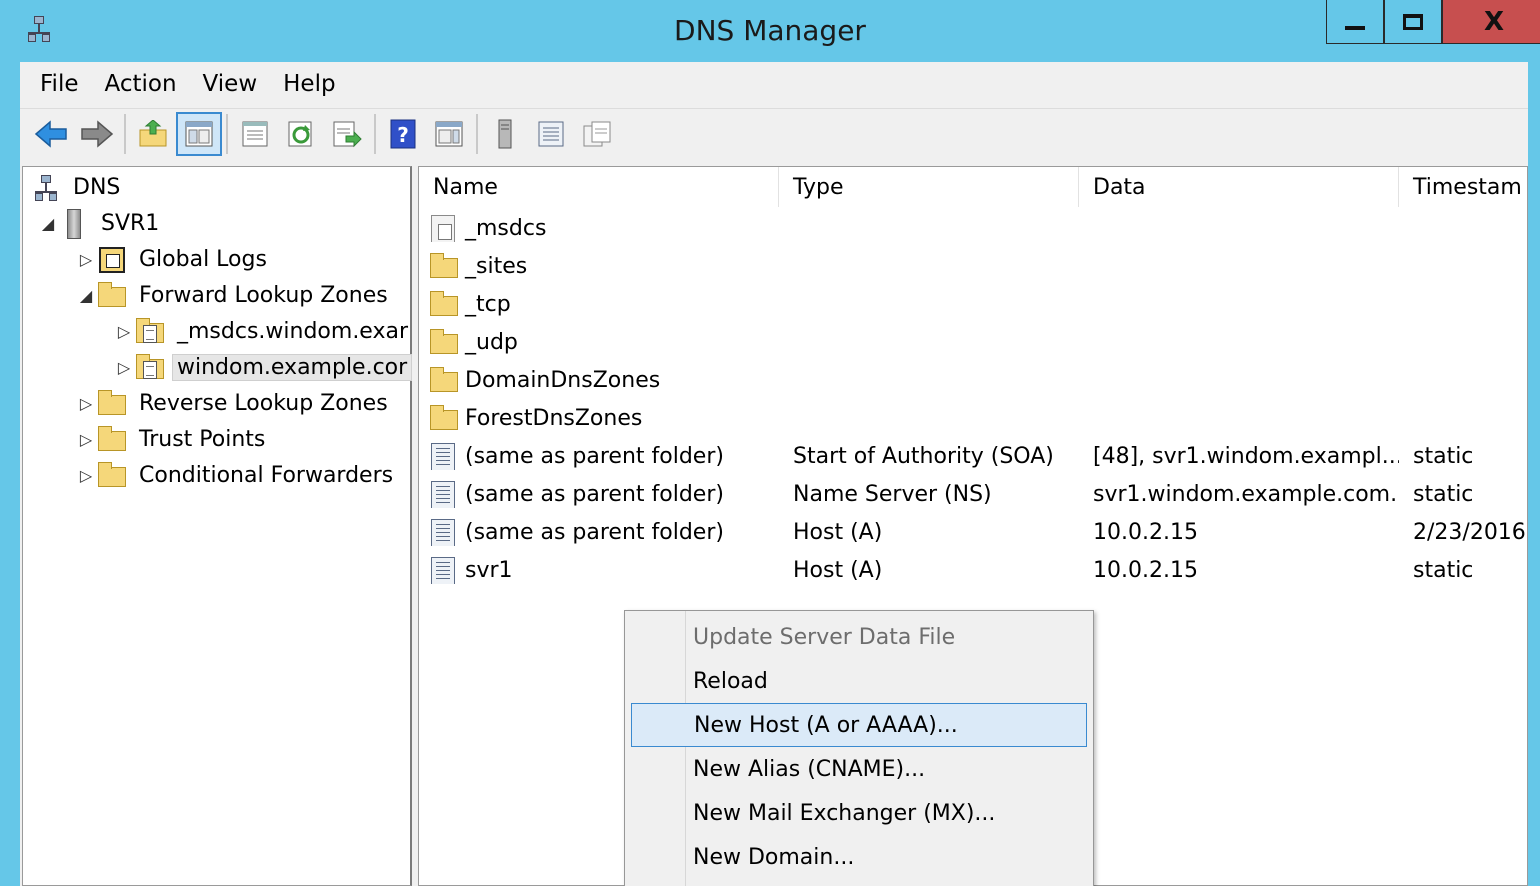 This screenshot has width=1540, height=886. I want to click on menu-action: Action, so click(144, 84).